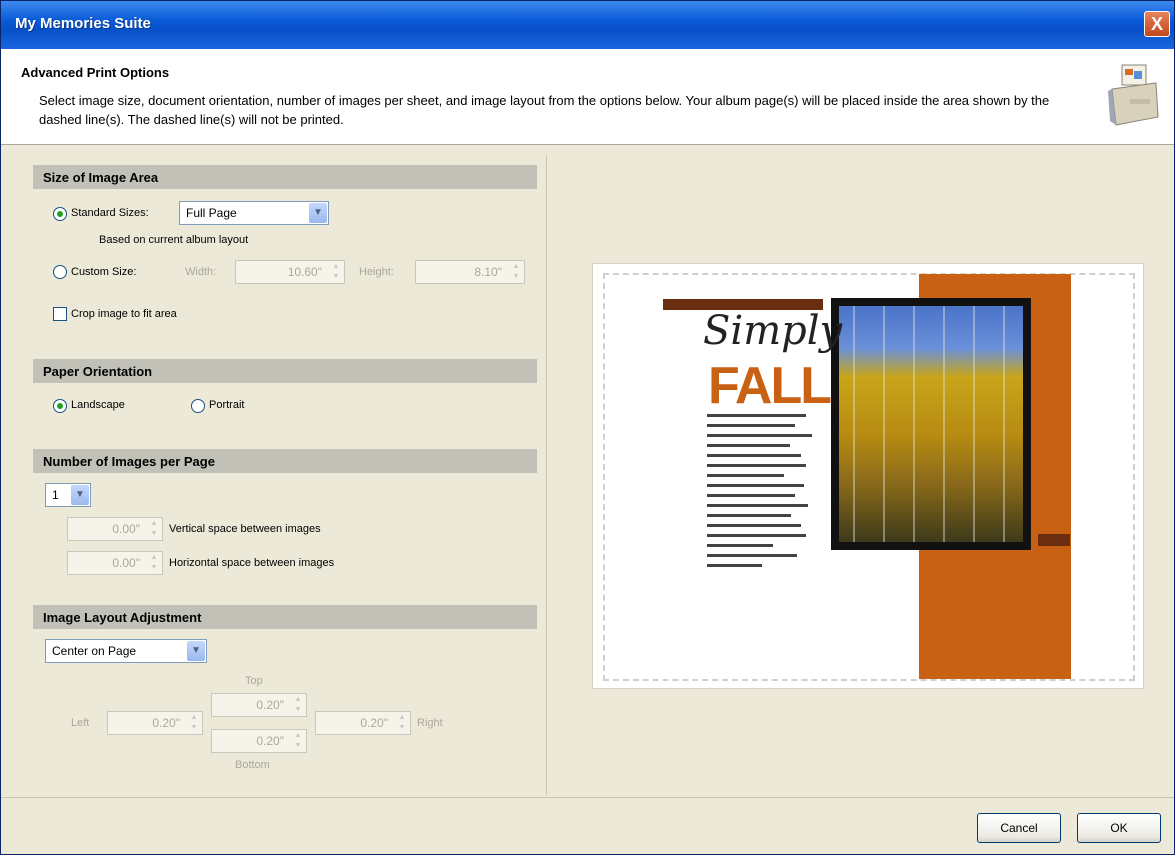 The height and width of the screenshot is (855, 1175). I want to click on width-label: Width:, so click(201, 272).